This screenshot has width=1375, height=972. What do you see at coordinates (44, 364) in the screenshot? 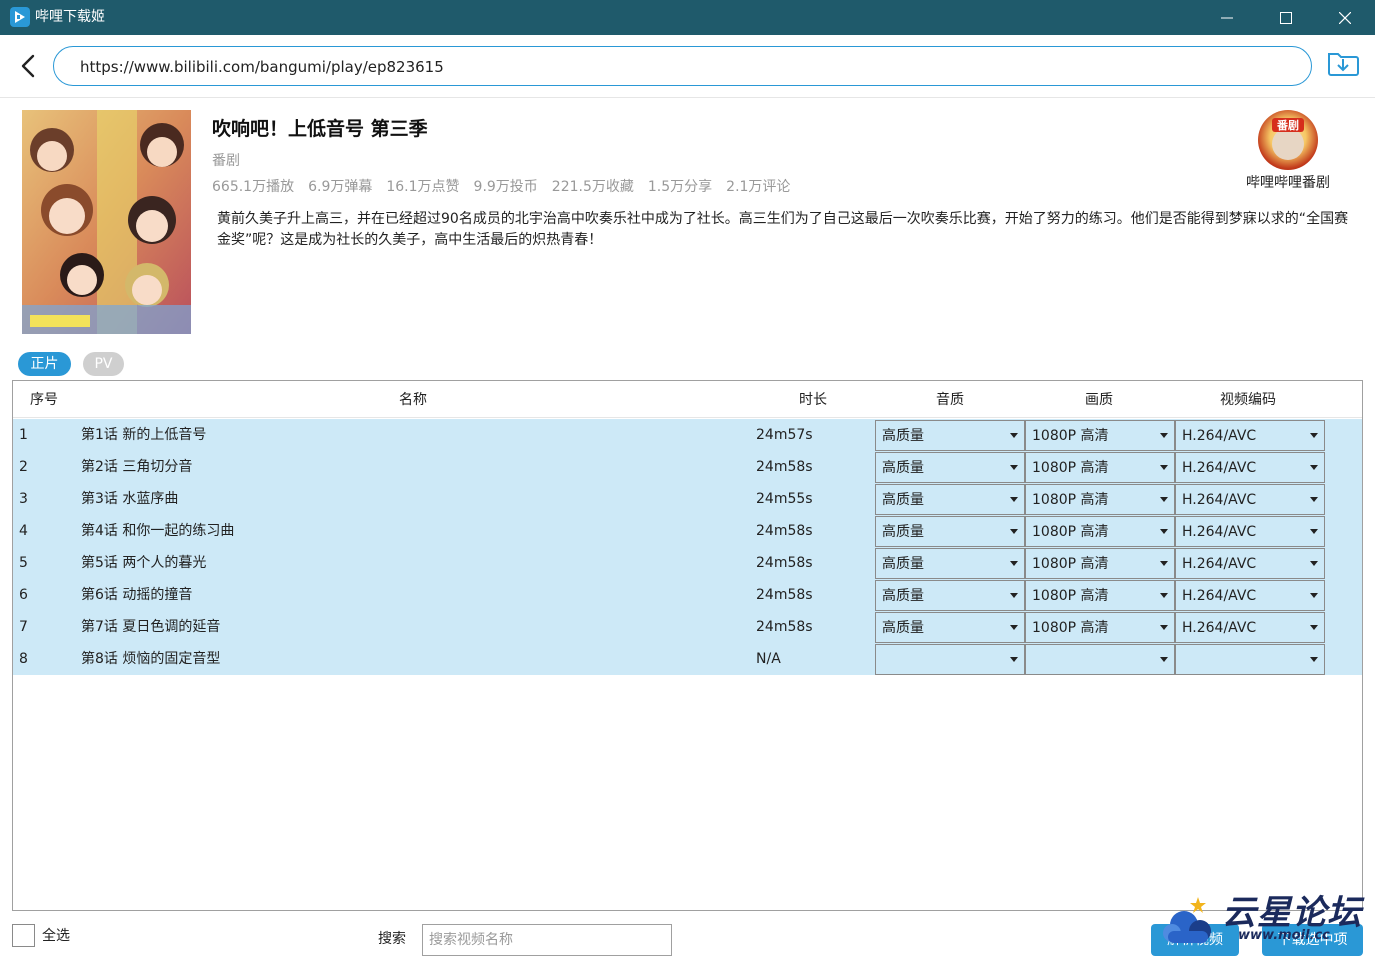
I see `tab-main: 正片` at bounding box center [44, 364].